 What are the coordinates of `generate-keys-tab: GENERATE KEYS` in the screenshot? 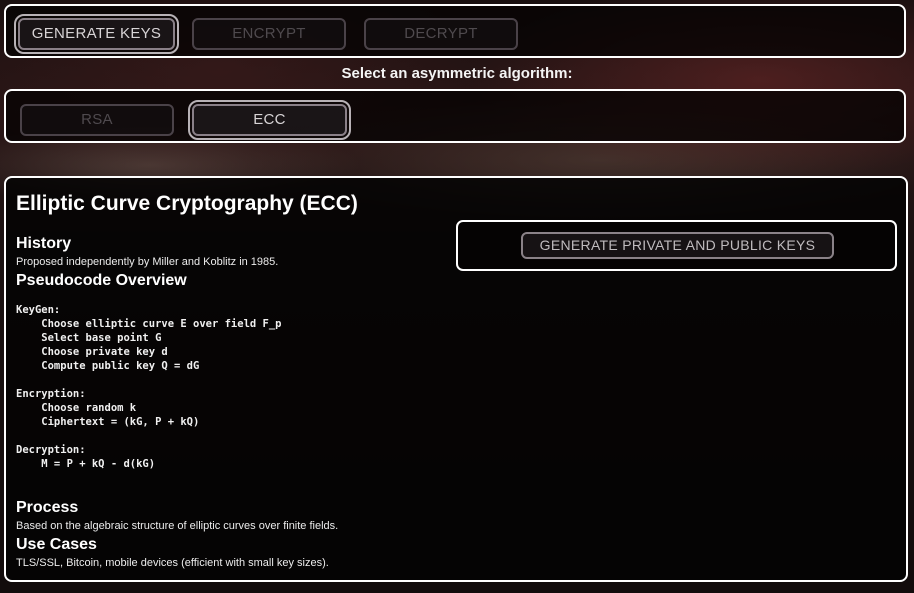 It's located at (96, 34).